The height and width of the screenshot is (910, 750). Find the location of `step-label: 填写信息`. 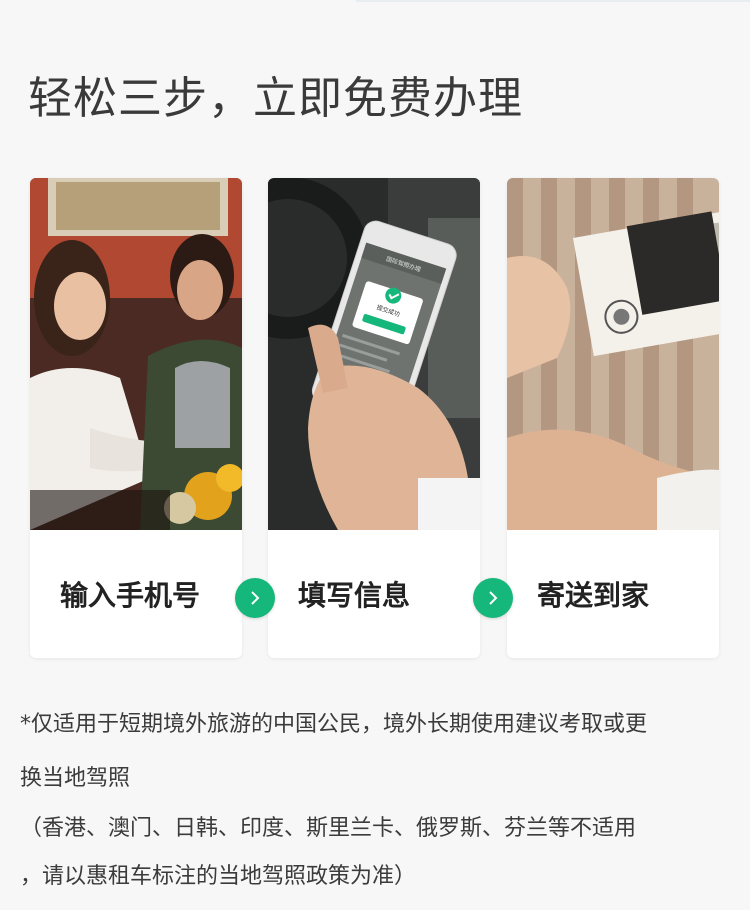

step-label: 填写信息 is located at coordinates (354, 595).